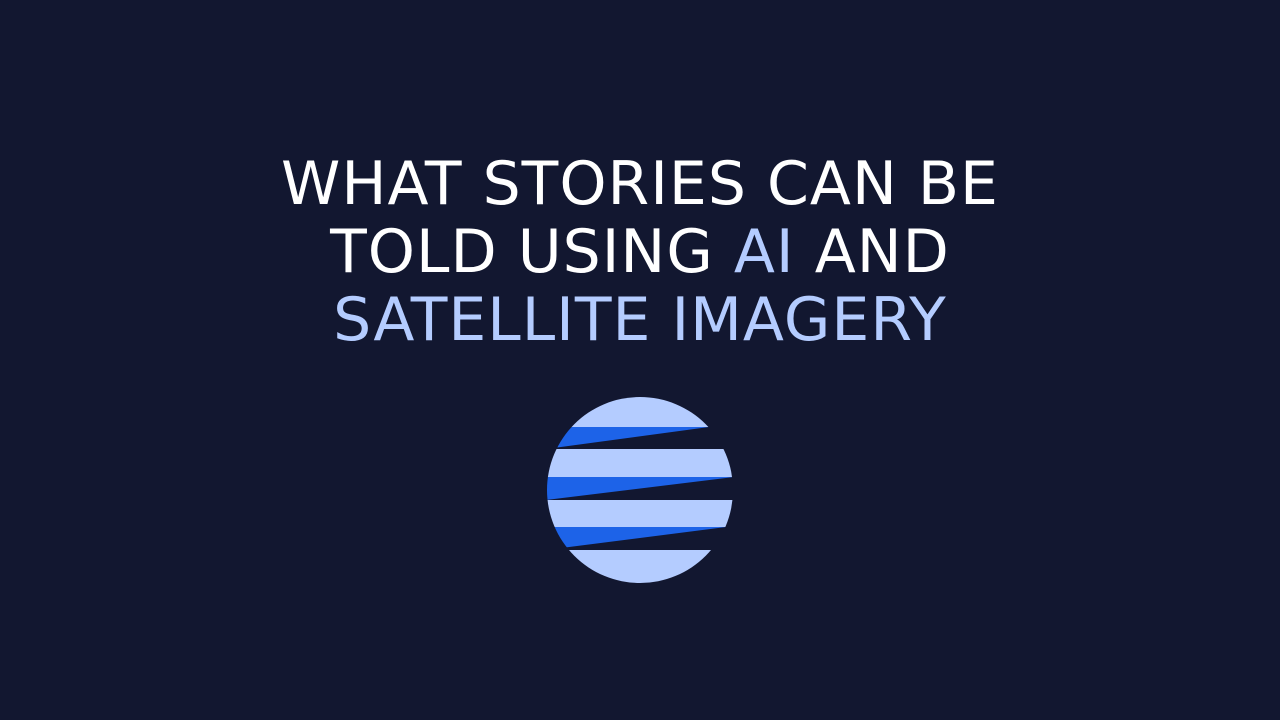  I want to click on headline-text-and: AND, so click(872, 252).